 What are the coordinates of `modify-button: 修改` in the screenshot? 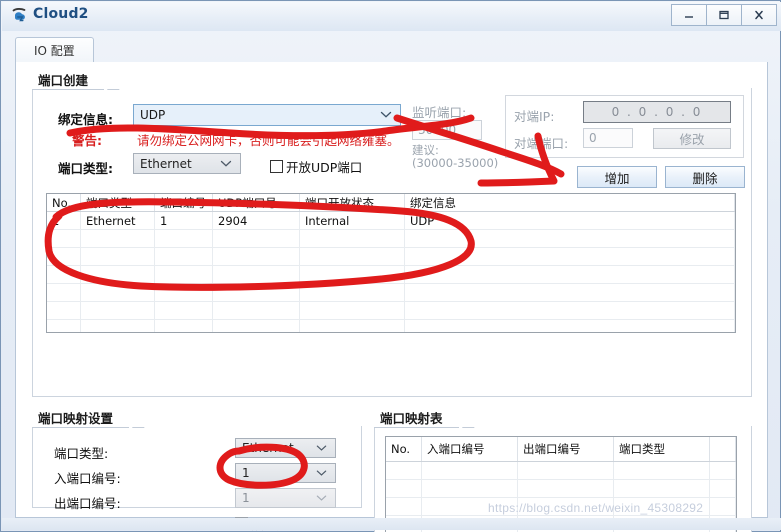 It's located at (692, 138).